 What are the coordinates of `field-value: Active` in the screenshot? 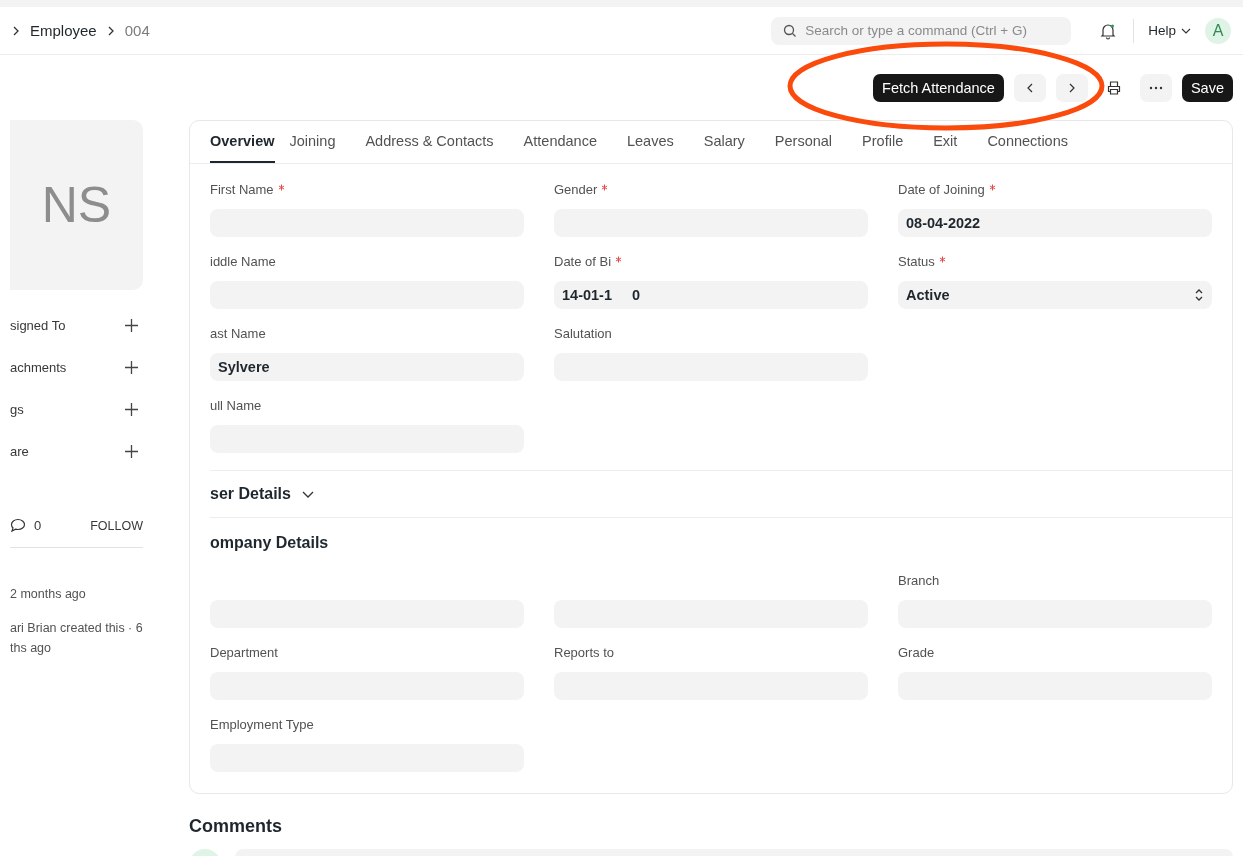 It's located at (928, 295).